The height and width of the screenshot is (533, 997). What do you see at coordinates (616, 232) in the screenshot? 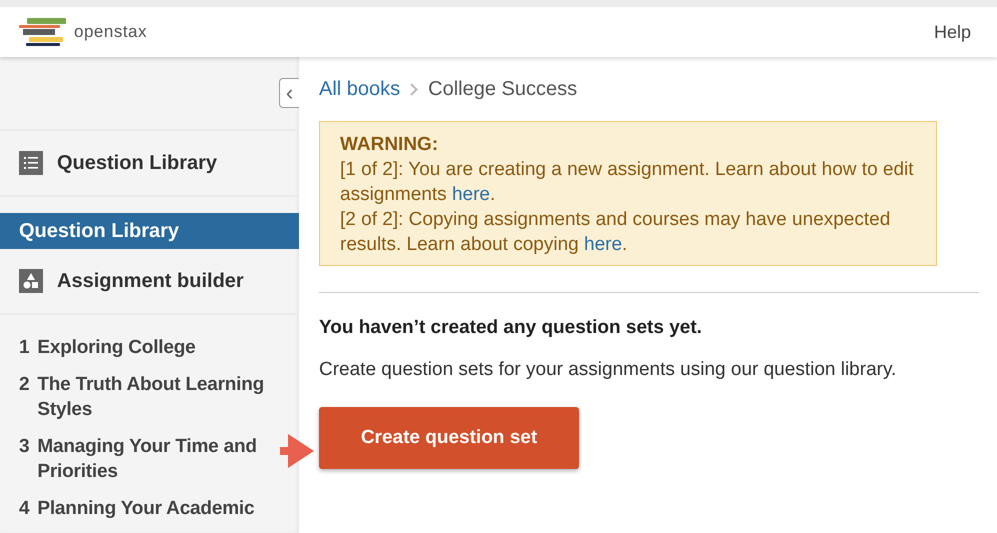
I see `warning-text: [2 of 2]: Copying assignments and courses may have unexpected results. Learn about copying here.` at bounding box center [616, 232].